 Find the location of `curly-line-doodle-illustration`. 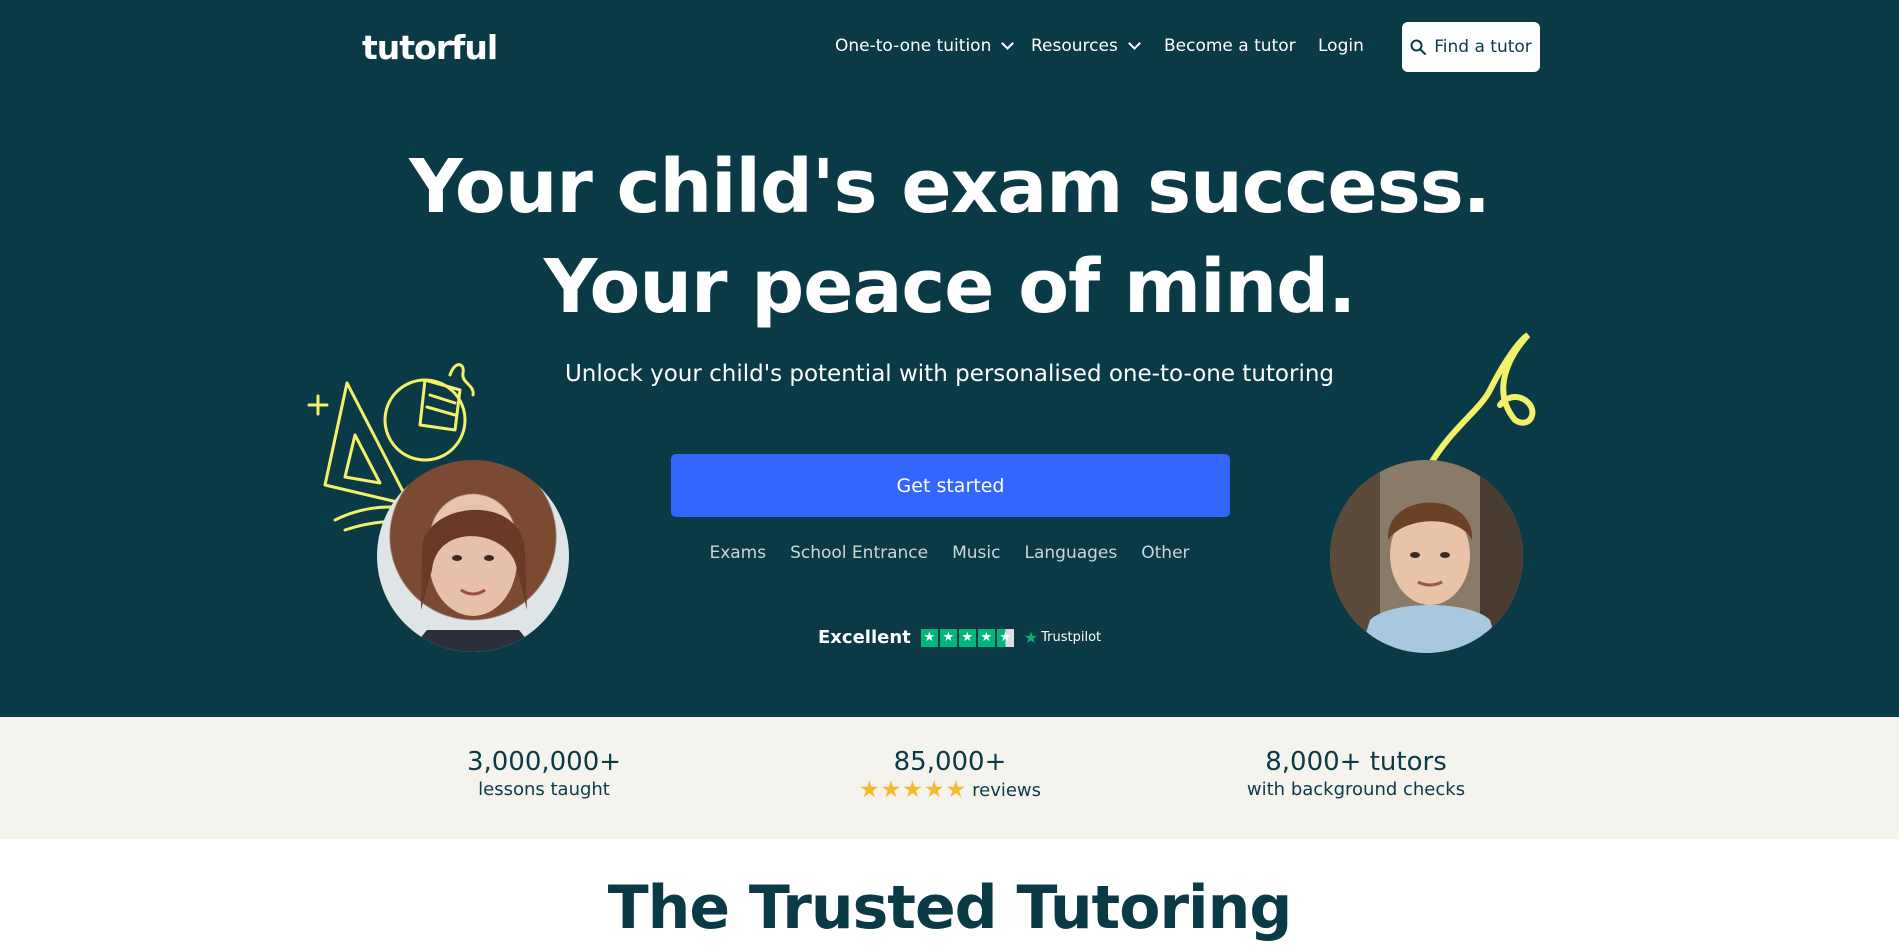

curly-line-doodle-illustration is located at coordinates (1481, 400).